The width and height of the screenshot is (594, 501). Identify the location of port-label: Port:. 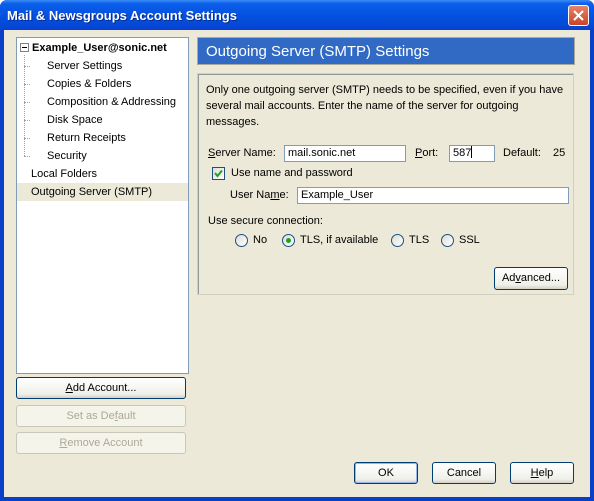
(426, 153).